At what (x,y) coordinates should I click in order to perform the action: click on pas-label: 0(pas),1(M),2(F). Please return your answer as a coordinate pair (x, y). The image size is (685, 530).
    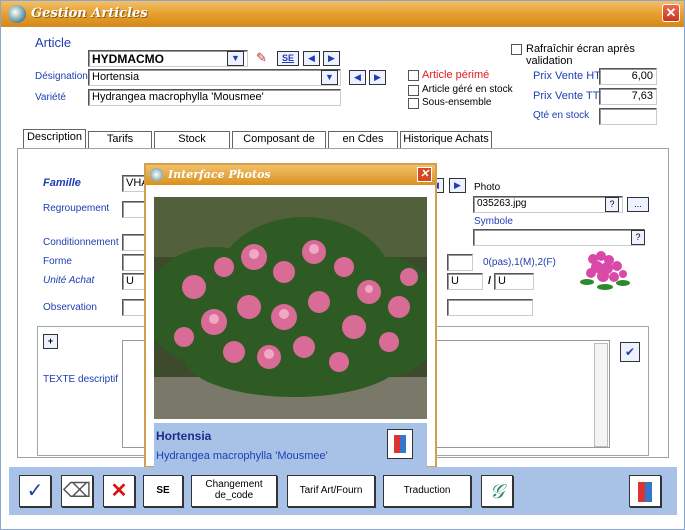
    Looking at the image, I should click on (519, 262).